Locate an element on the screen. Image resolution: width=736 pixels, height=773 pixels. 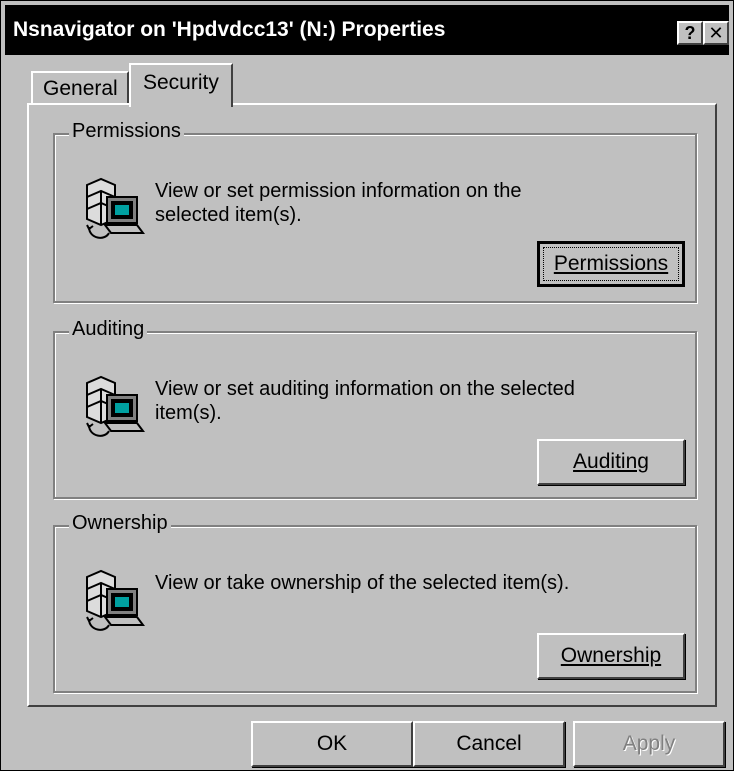
ownership-button: Ownership is located at coordinates (611, 656).